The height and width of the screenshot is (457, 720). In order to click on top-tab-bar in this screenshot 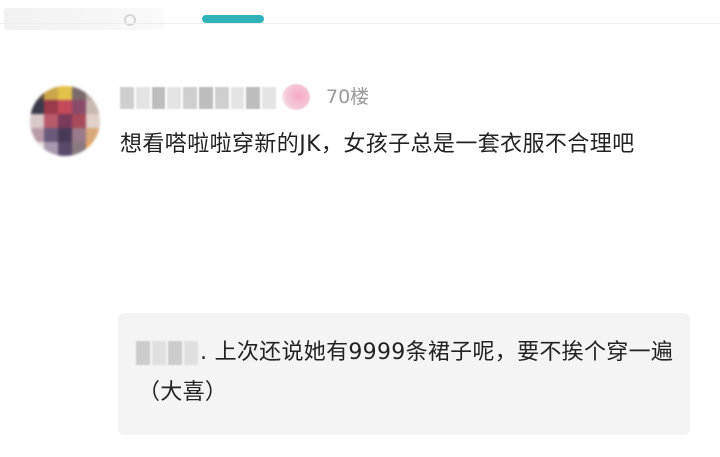, I will do `click(360, 18)`.